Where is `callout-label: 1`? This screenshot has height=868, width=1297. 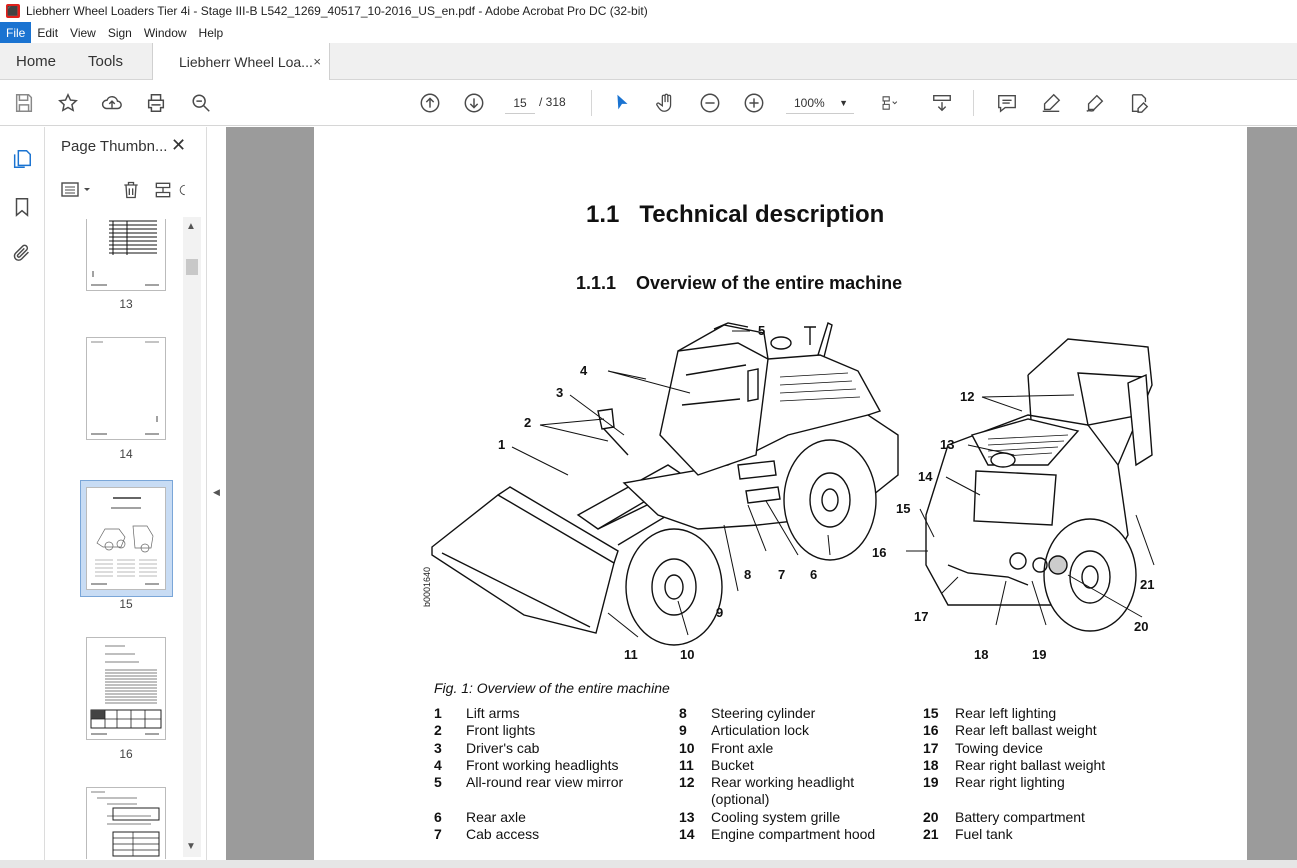 callout-label: 1 is located at coordinates (501, 444).